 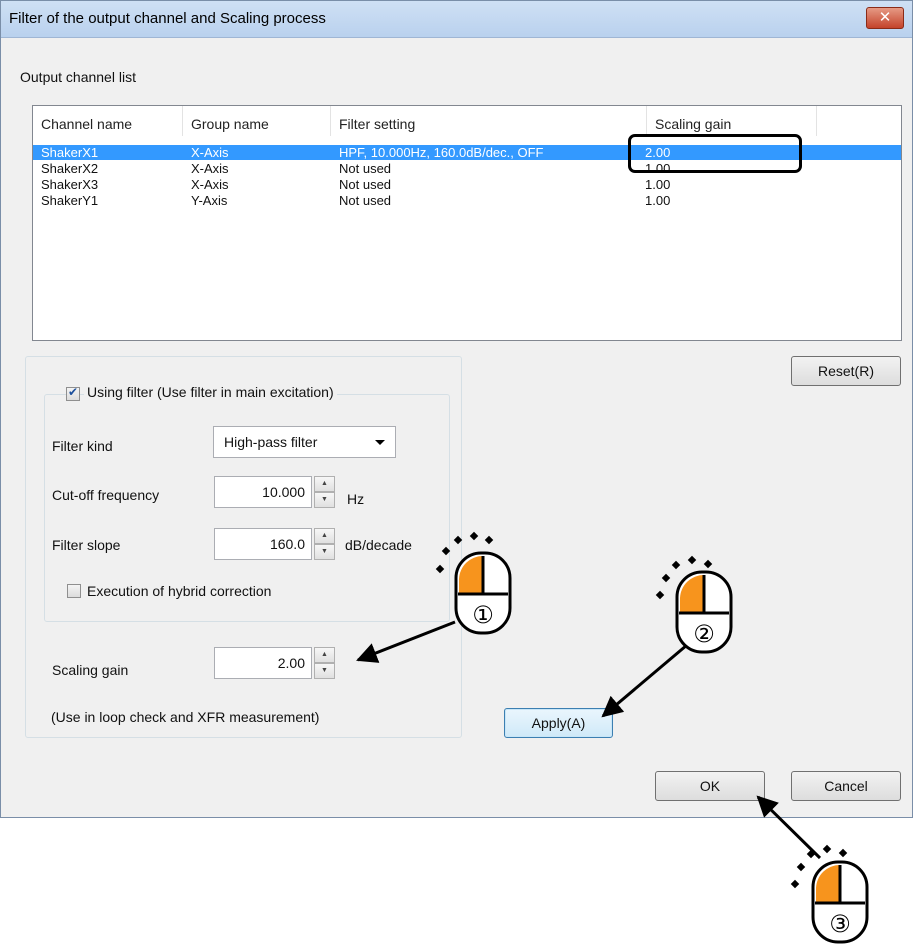 What do you see at coordinates (378, 545) in the screenshot?
I see `filter-slope-unit: dB/decade` at bounding box center [378, 545].